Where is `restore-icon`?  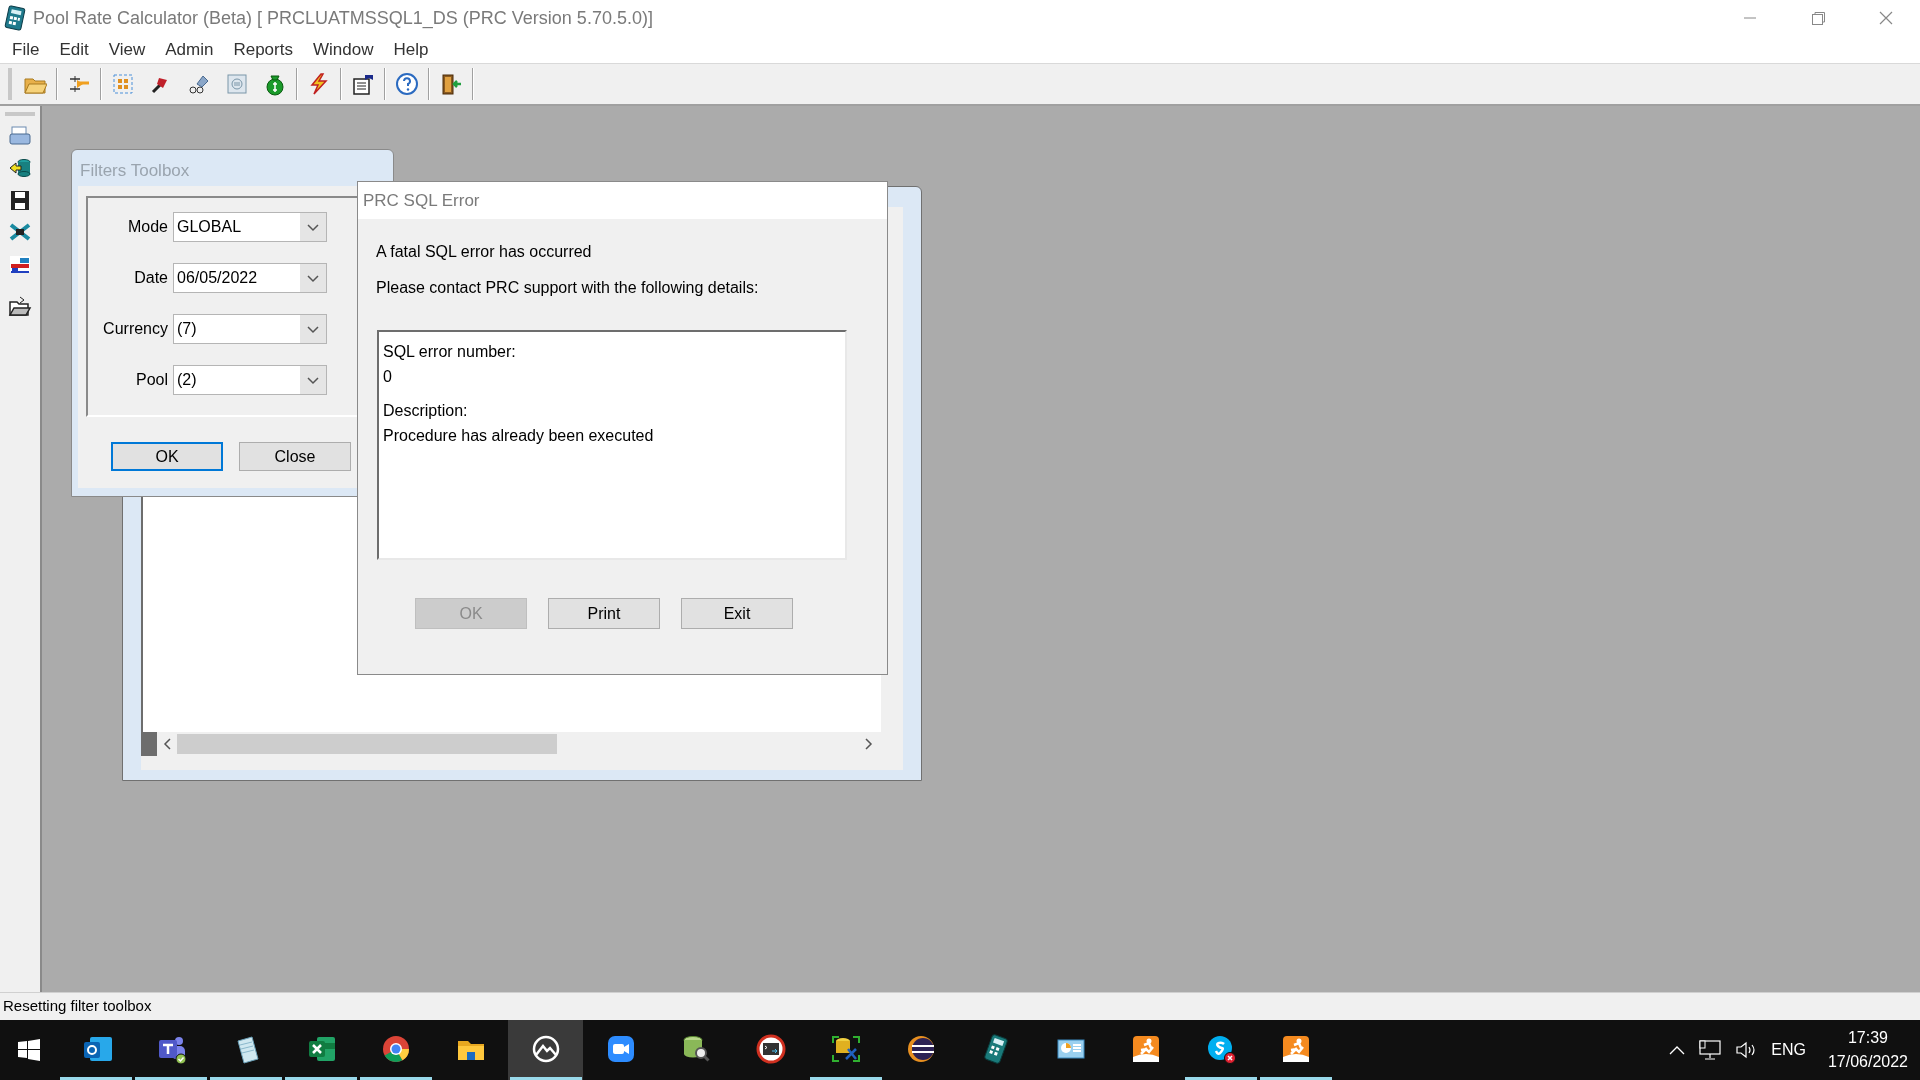 restore-icon is located at coordinates (1818, 18).